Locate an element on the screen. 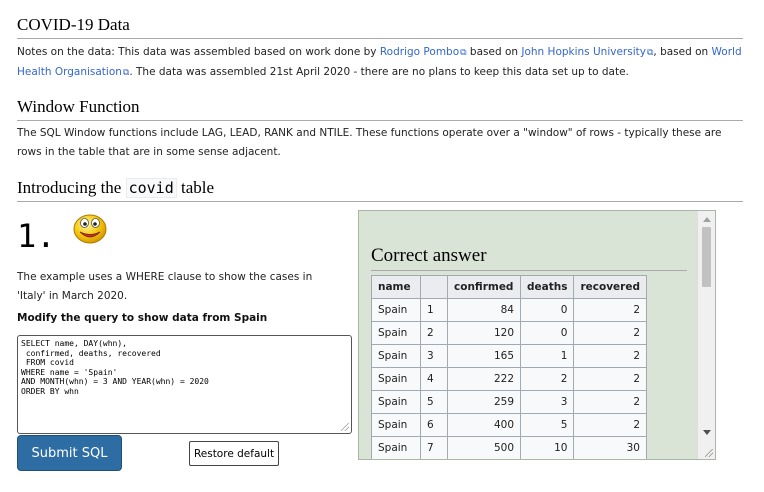  table-row: Spain 1 84 0 2 is located at coordinates (509, 310).